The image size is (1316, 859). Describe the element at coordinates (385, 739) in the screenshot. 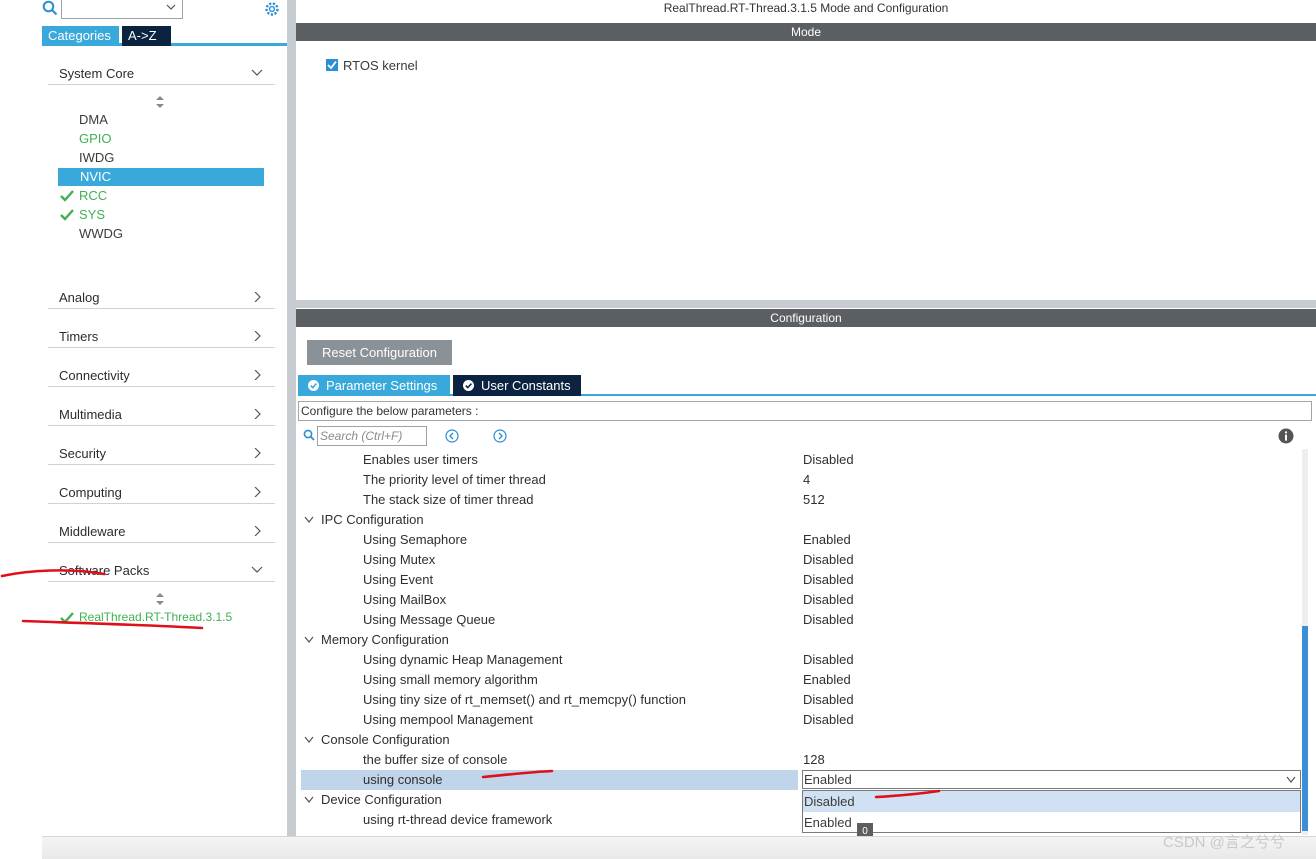

I see `section-name: Console Configuration` at that location.